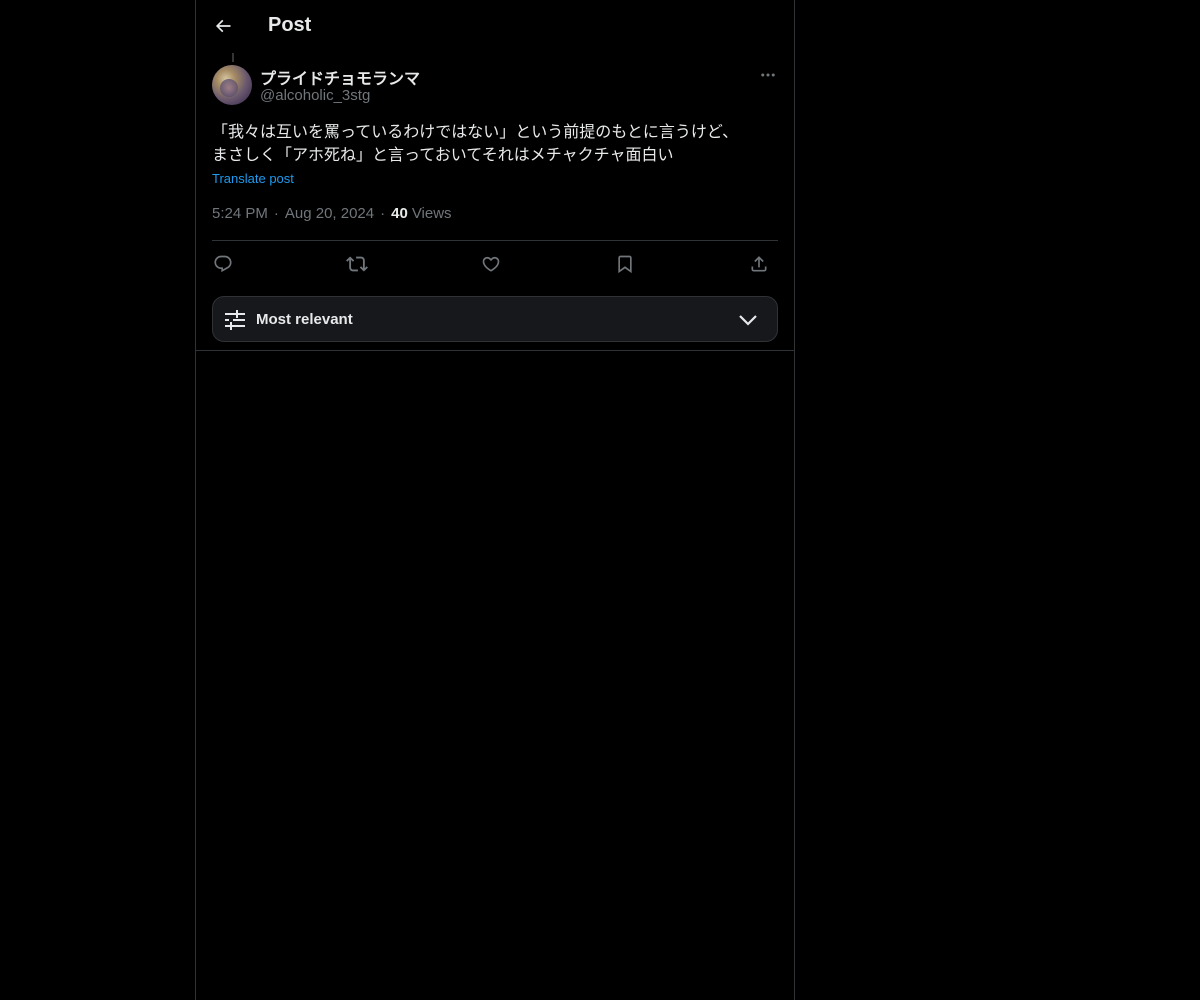 The width and height of the screenshot is (1200, 1000). What do you see at coordinates (240, 213) in the screenshot?
I see `post-time: 5:24 PM` at bounding box center [240, 213].